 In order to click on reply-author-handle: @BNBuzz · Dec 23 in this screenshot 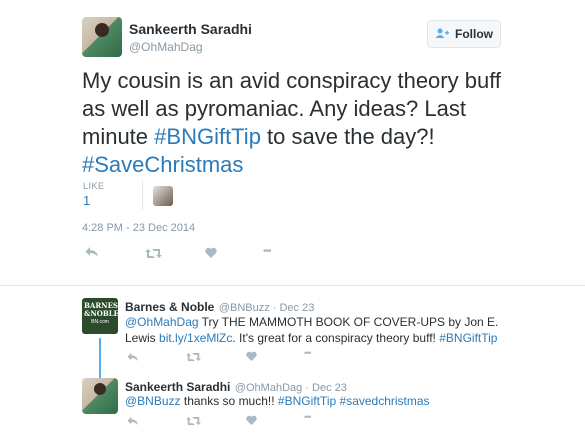, I will do `click(267, 308)`.